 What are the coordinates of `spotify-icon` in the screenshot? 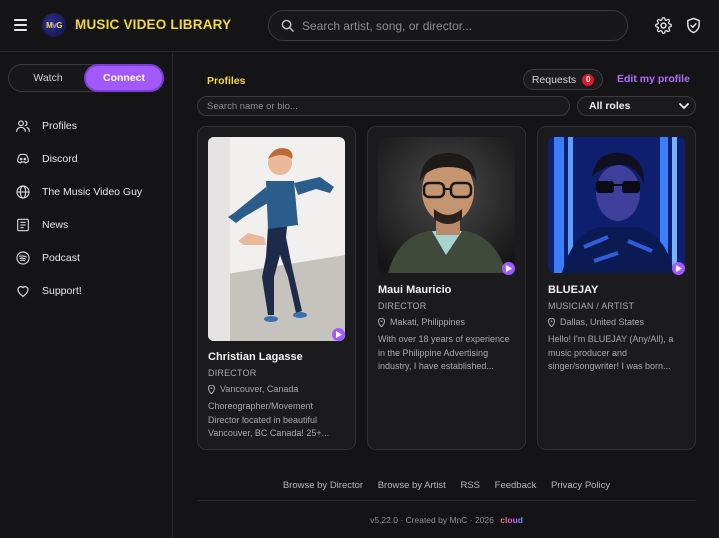 It's located at (23, 257).